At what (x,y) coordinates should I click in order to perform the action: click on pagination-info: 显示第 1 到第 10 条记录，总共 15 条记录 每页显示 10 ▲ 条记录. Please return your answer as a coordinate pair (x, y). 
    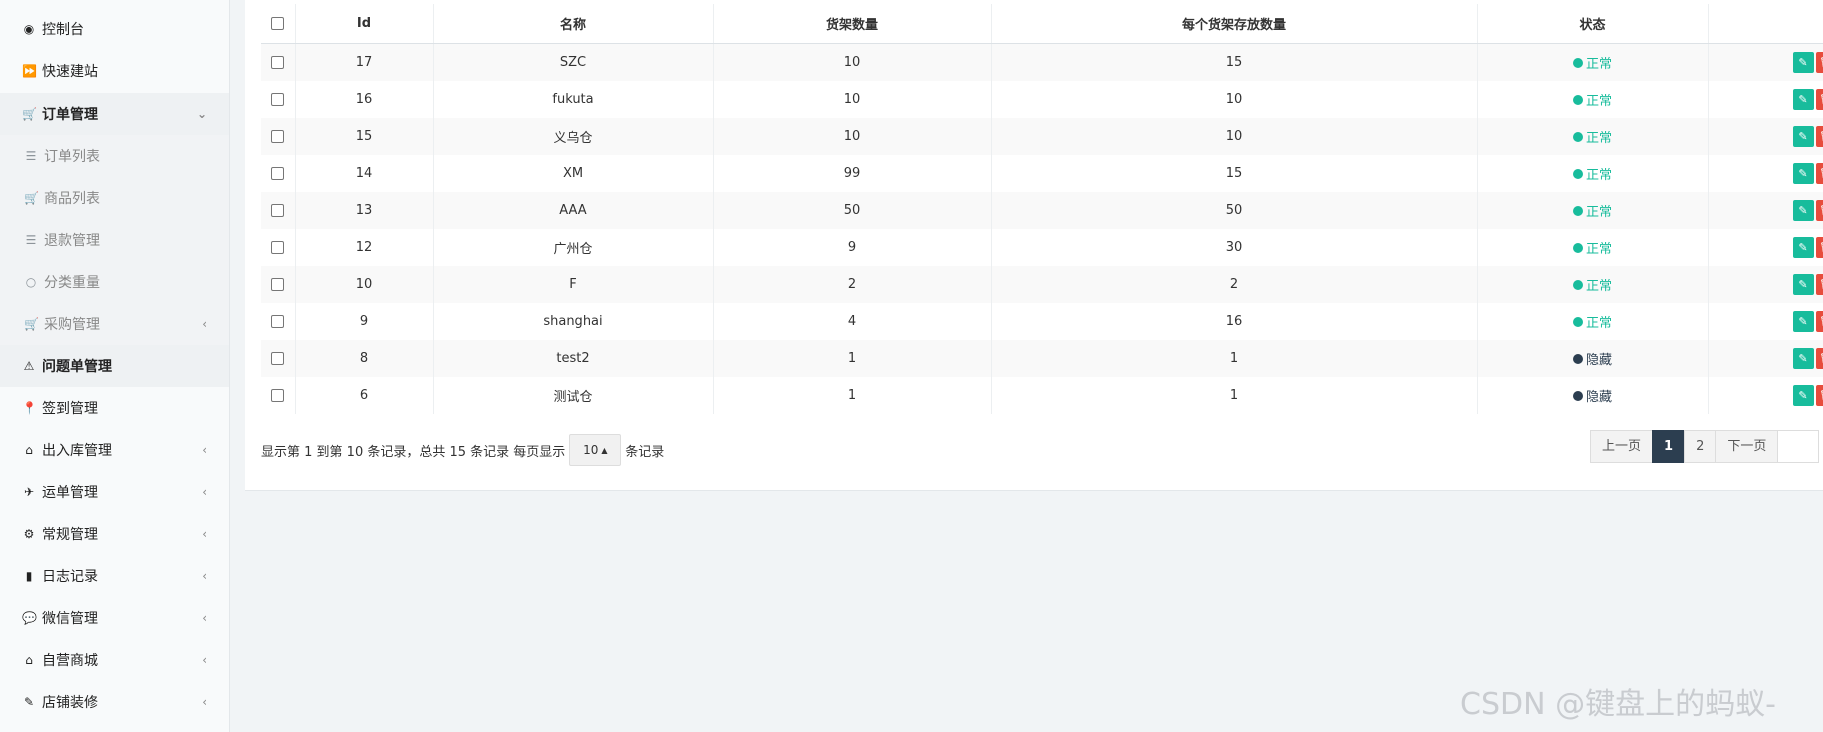
    Looking at the image, I should click on (462, 450).